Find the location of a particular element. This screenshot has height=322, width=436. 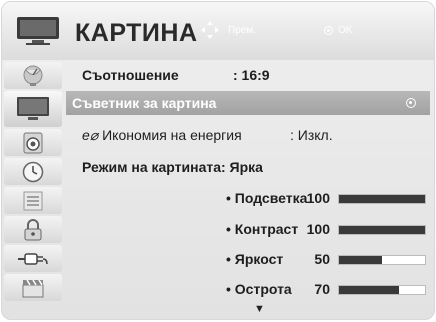

navigation-arrows-icon is located at coordinates (210, 30).